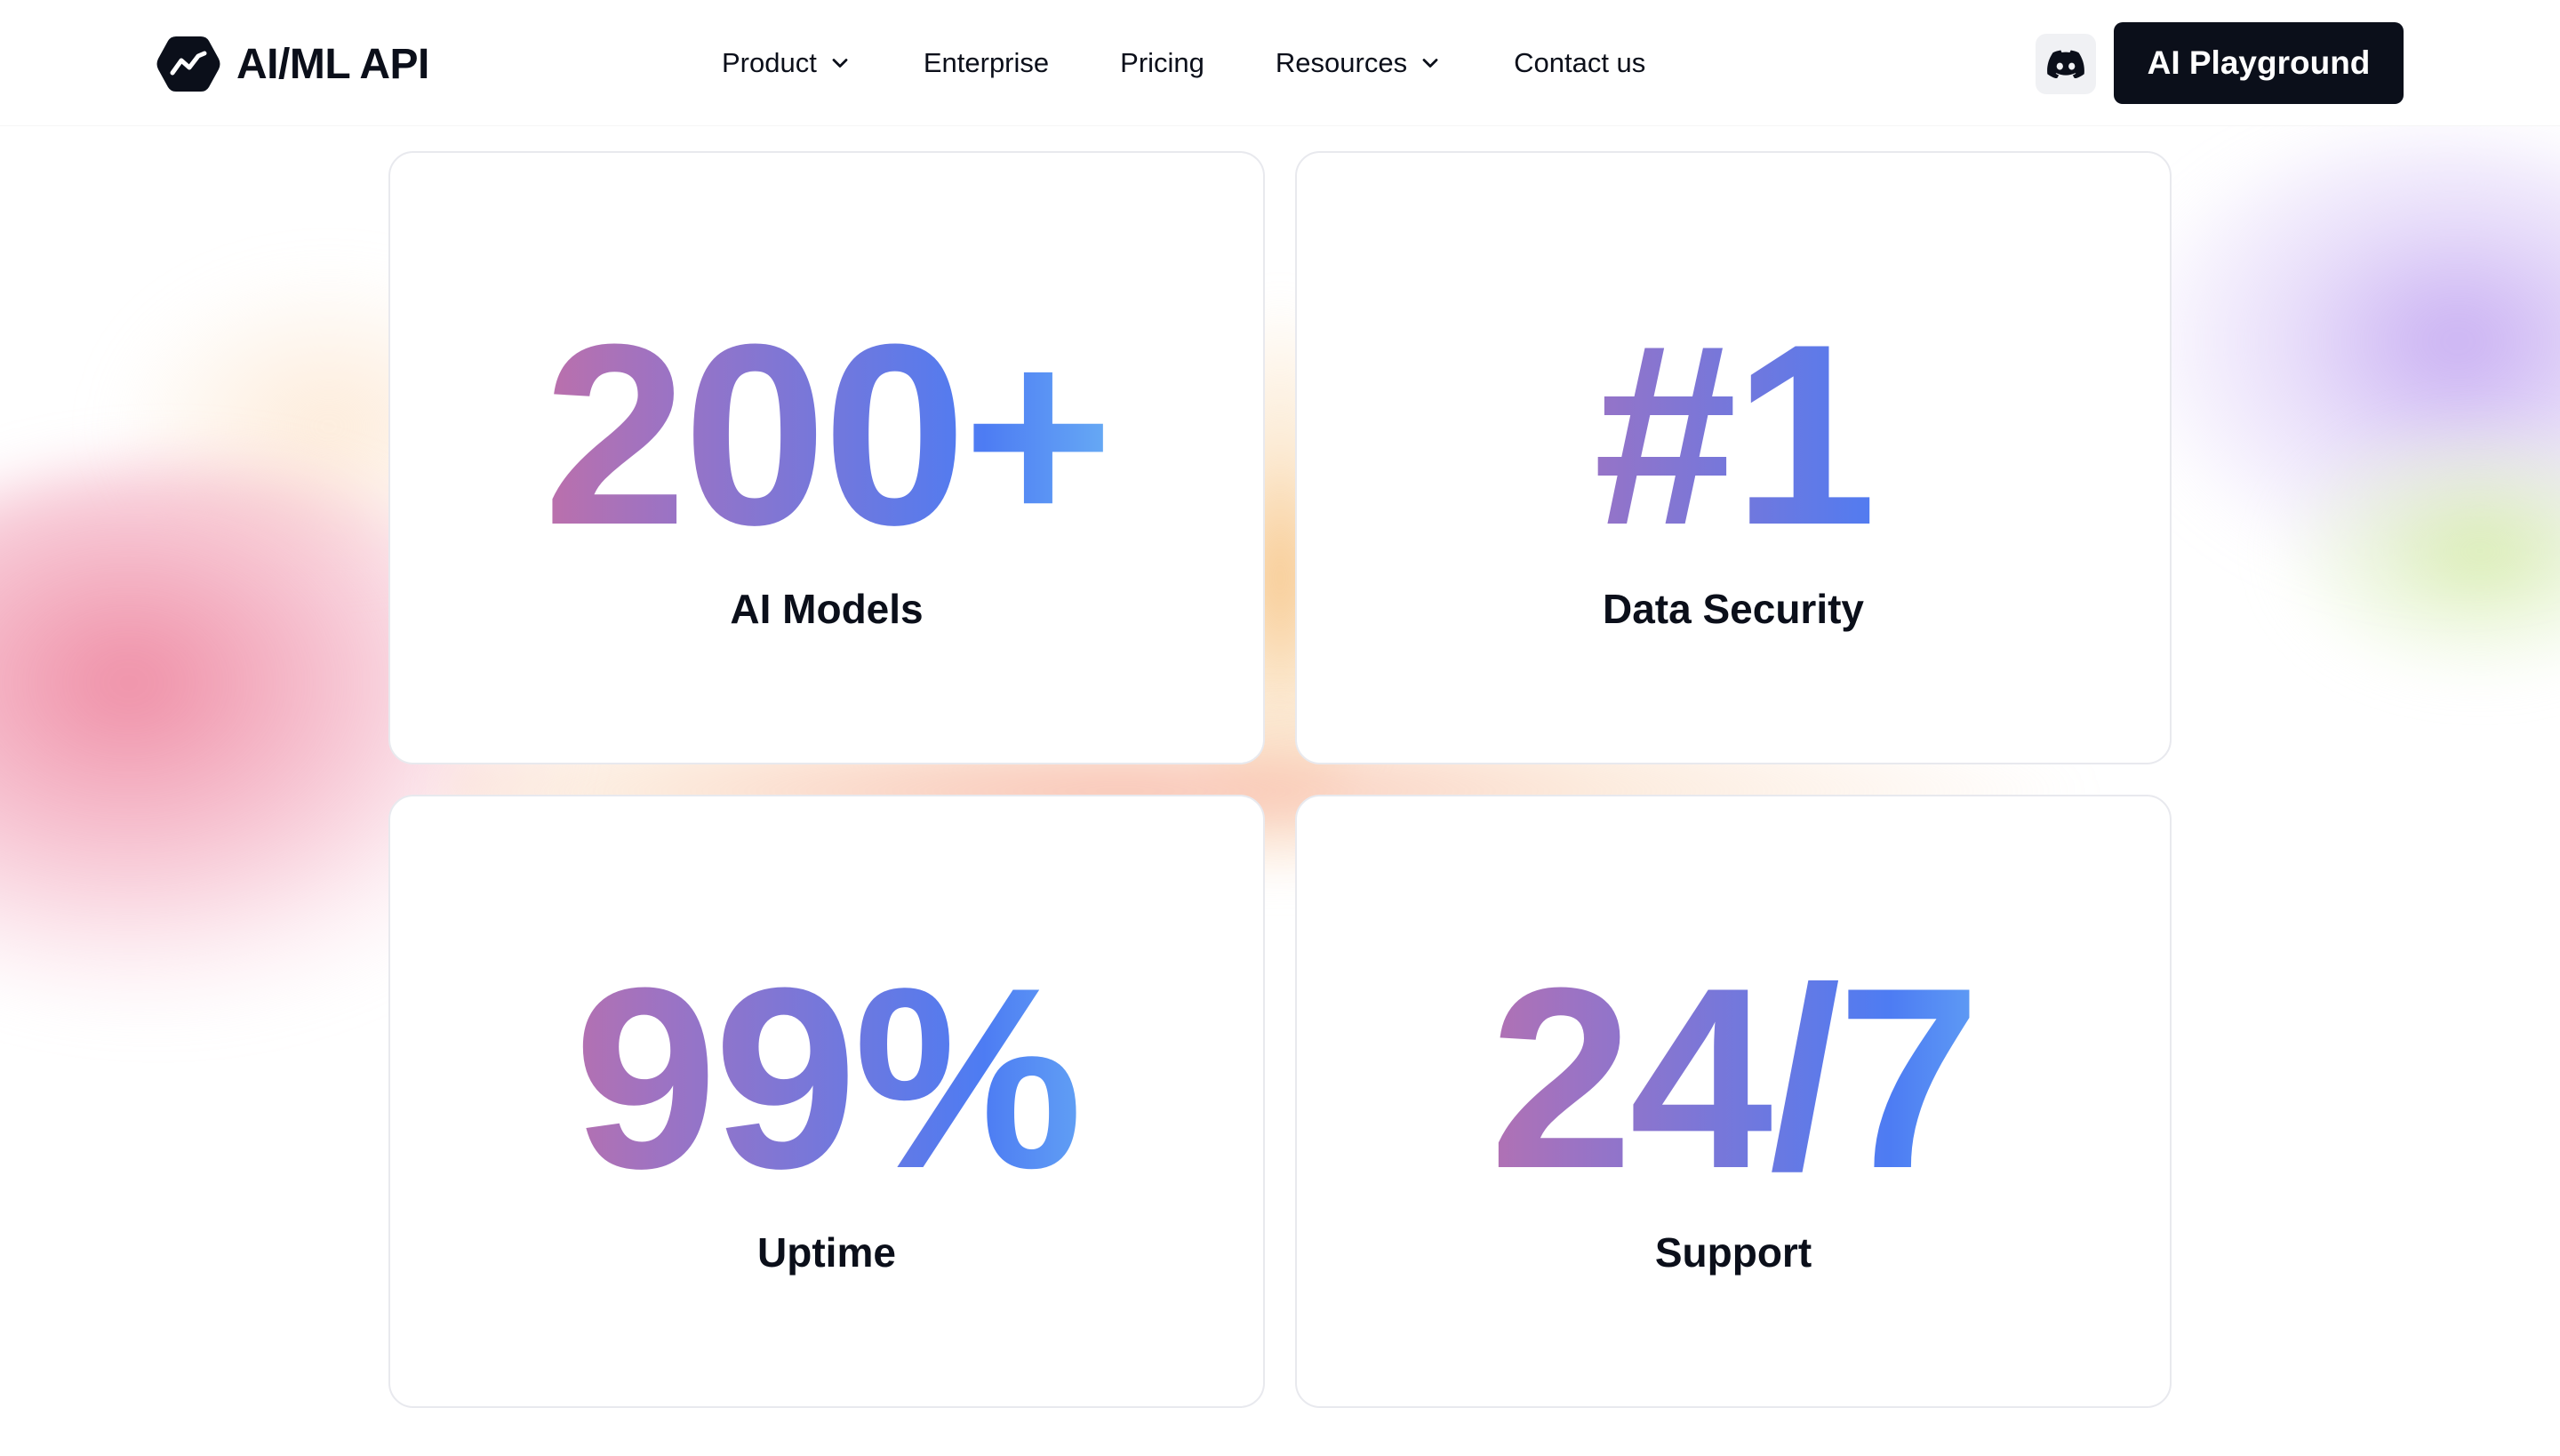 Image resolution: width=2560 pixels, height=1456 pixels. I want to click on nav-enterprise-label: Enterprise, so click(986, 62).